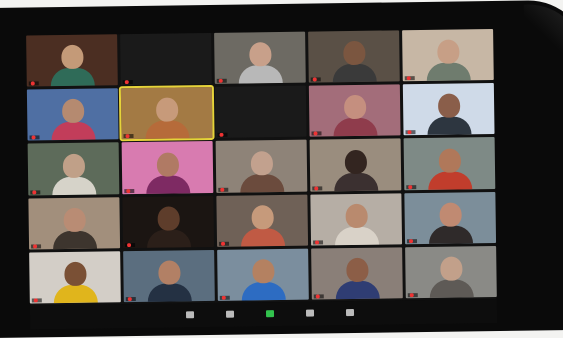  I want to click on reactions-icon, so click(350, 312).